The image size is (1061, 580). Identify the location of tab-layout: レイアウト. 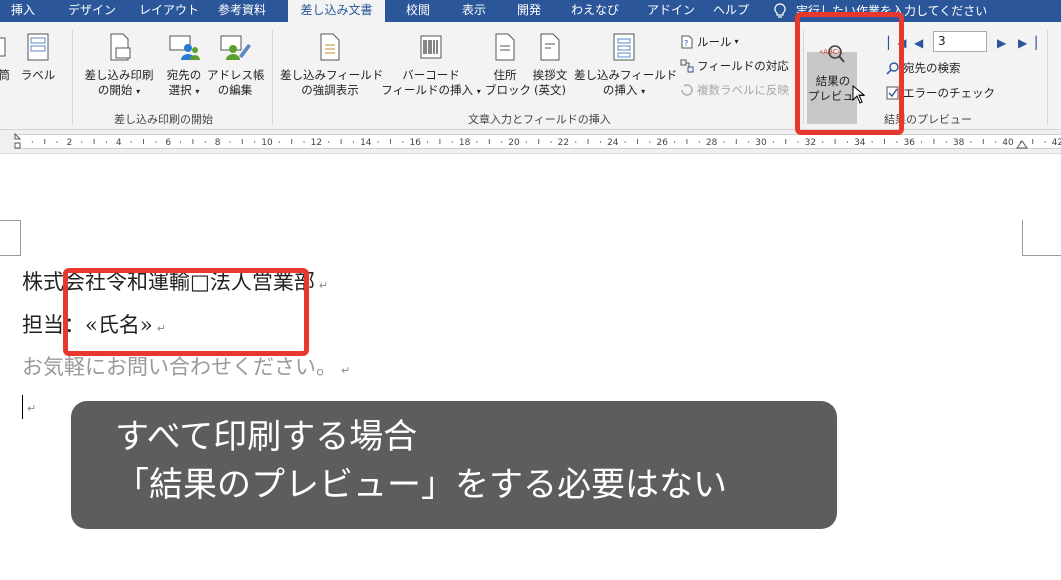
(169, 11).